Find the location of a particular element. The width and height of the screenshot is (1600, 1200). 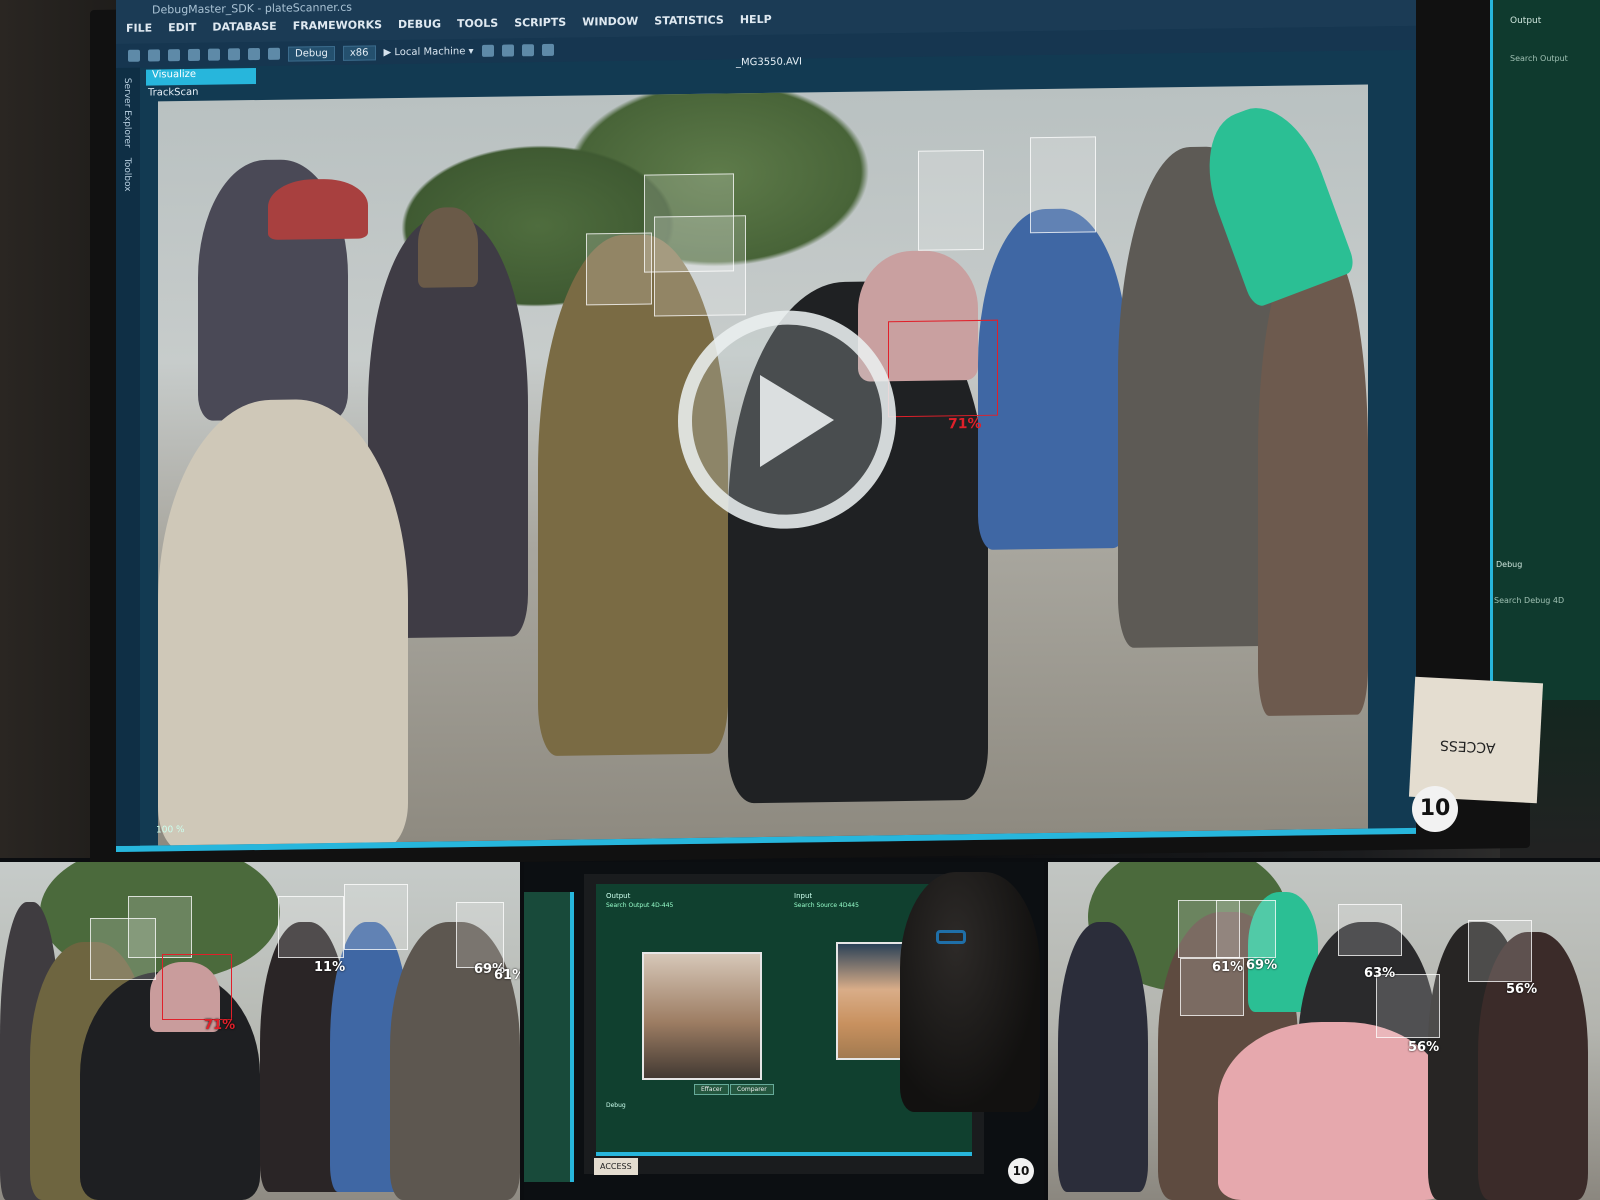

new-file-icon is located at coordinates (174, 55).